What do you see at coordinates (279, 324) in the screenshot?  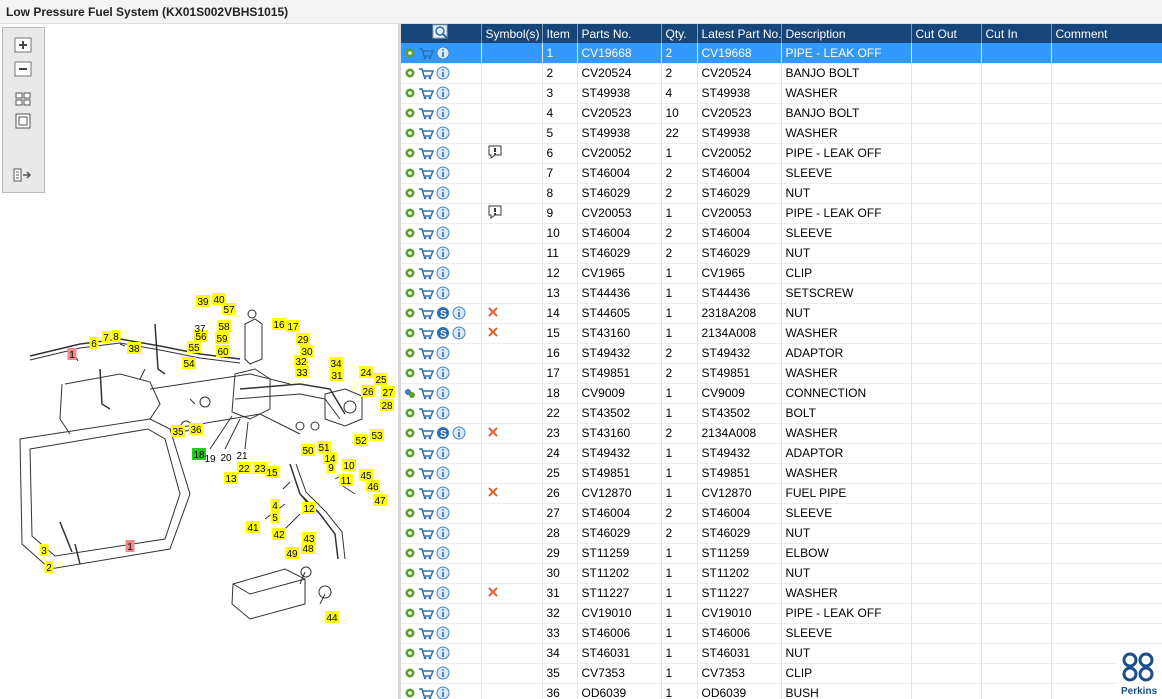 I see `callout-16: 16` at bounding box center [279, 324].